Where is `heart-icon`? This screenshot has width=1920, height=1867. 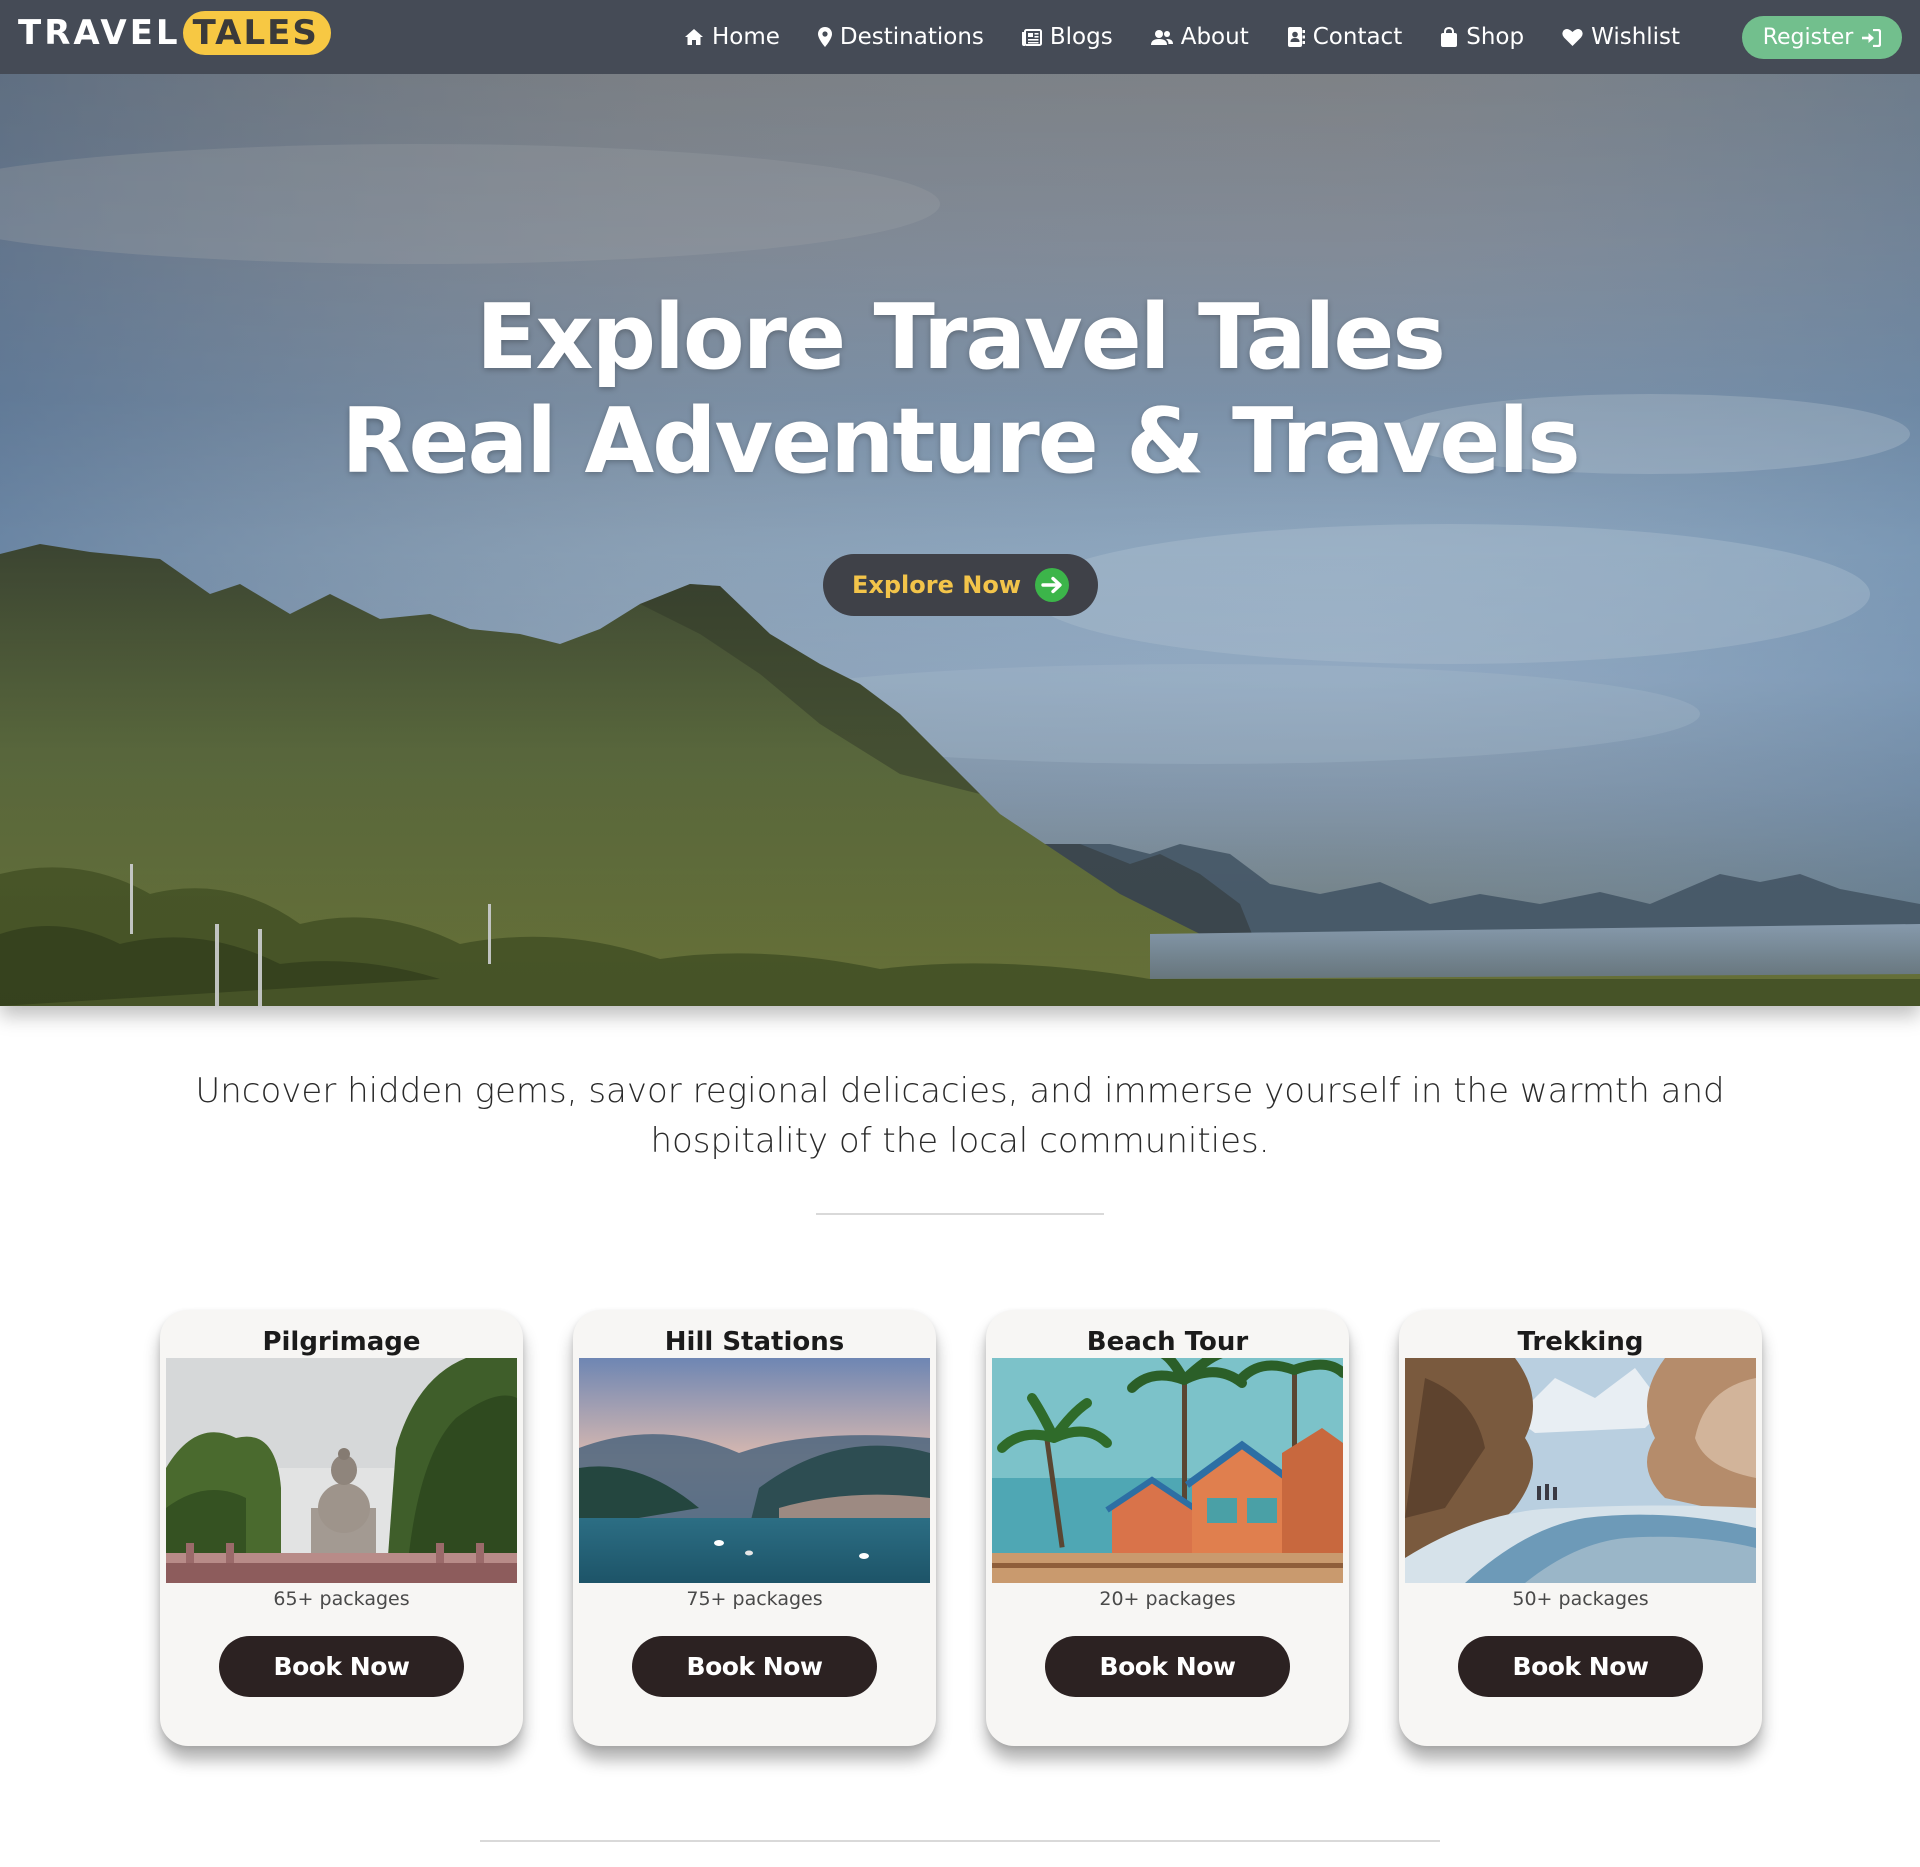
heart-icon is located at coordinates (1572, 37).